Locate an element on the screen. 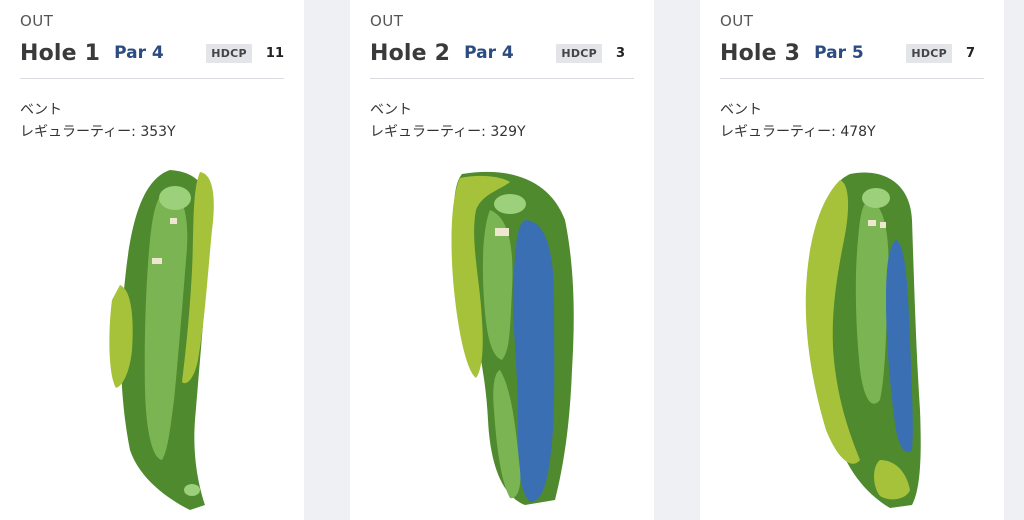 This screenshot has height=520, width=1024. hole-title: Hole 2 is located at coordinates (410, 53).